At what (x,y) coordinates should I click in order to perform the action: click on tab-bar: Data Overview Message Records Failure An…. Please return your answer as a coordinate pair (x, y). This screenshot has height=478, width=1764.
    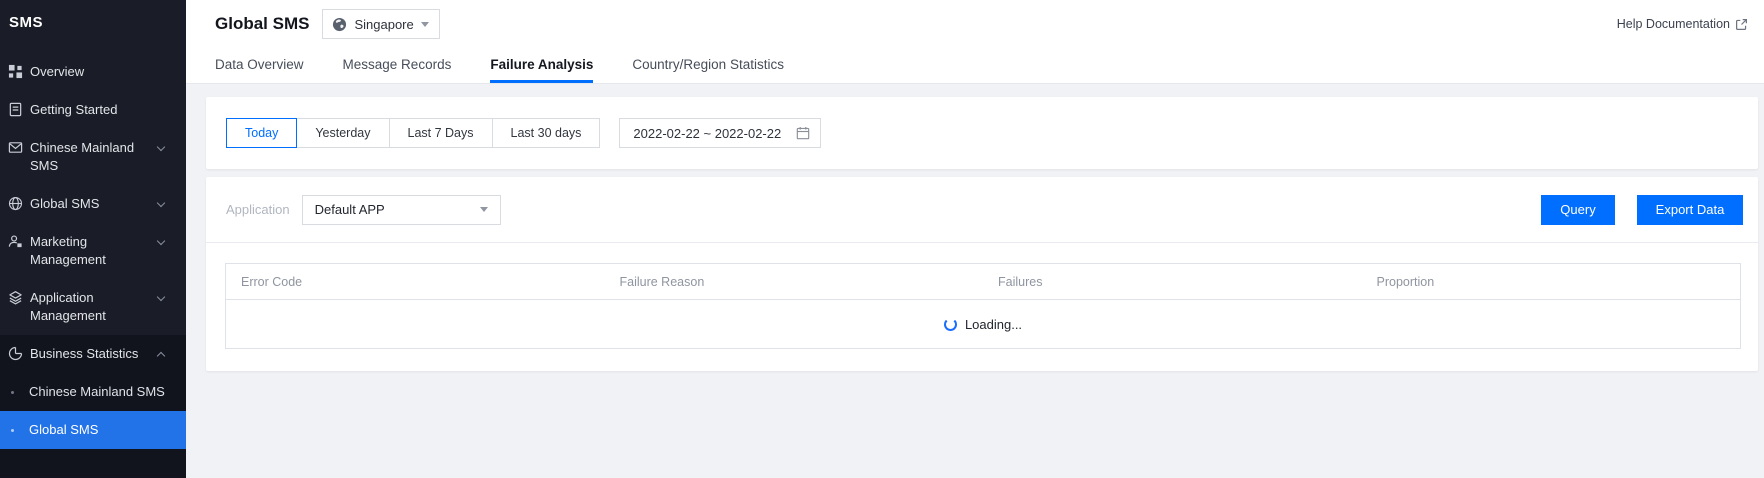
    Looking at the image, I should click on (981, 64).